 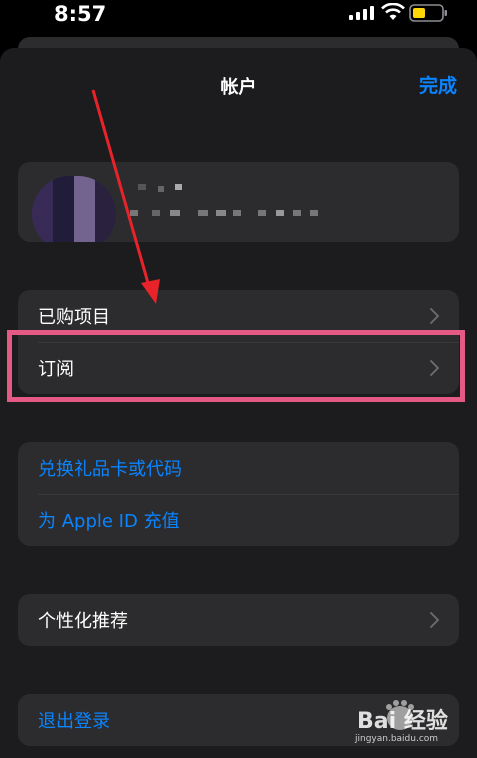 What do you see at coordinates (402, 721) in the screenshot?
I see `watermark-text: Bai 经验` at bounding box center [402, 721].